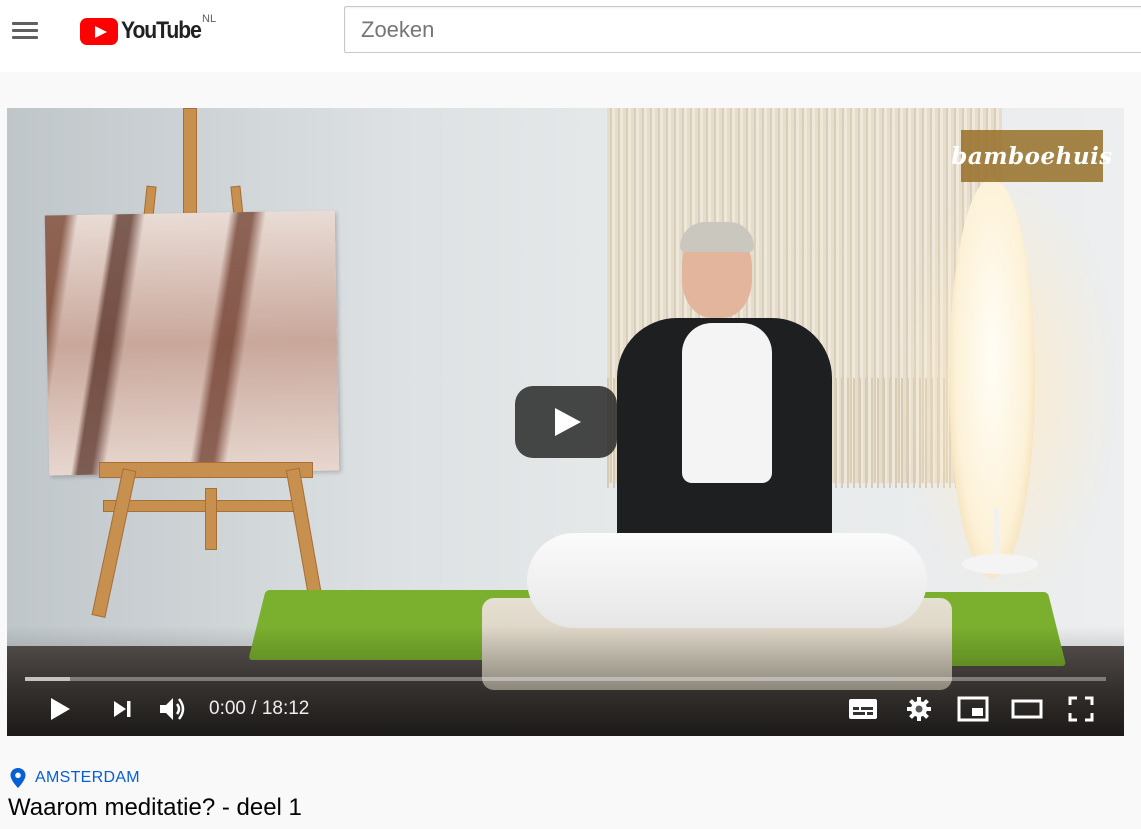 This screenshot has height=829, width=1141. Describe the element at coordinates (209, 19) in the screenshot. I see `country-code: NL` at that location.